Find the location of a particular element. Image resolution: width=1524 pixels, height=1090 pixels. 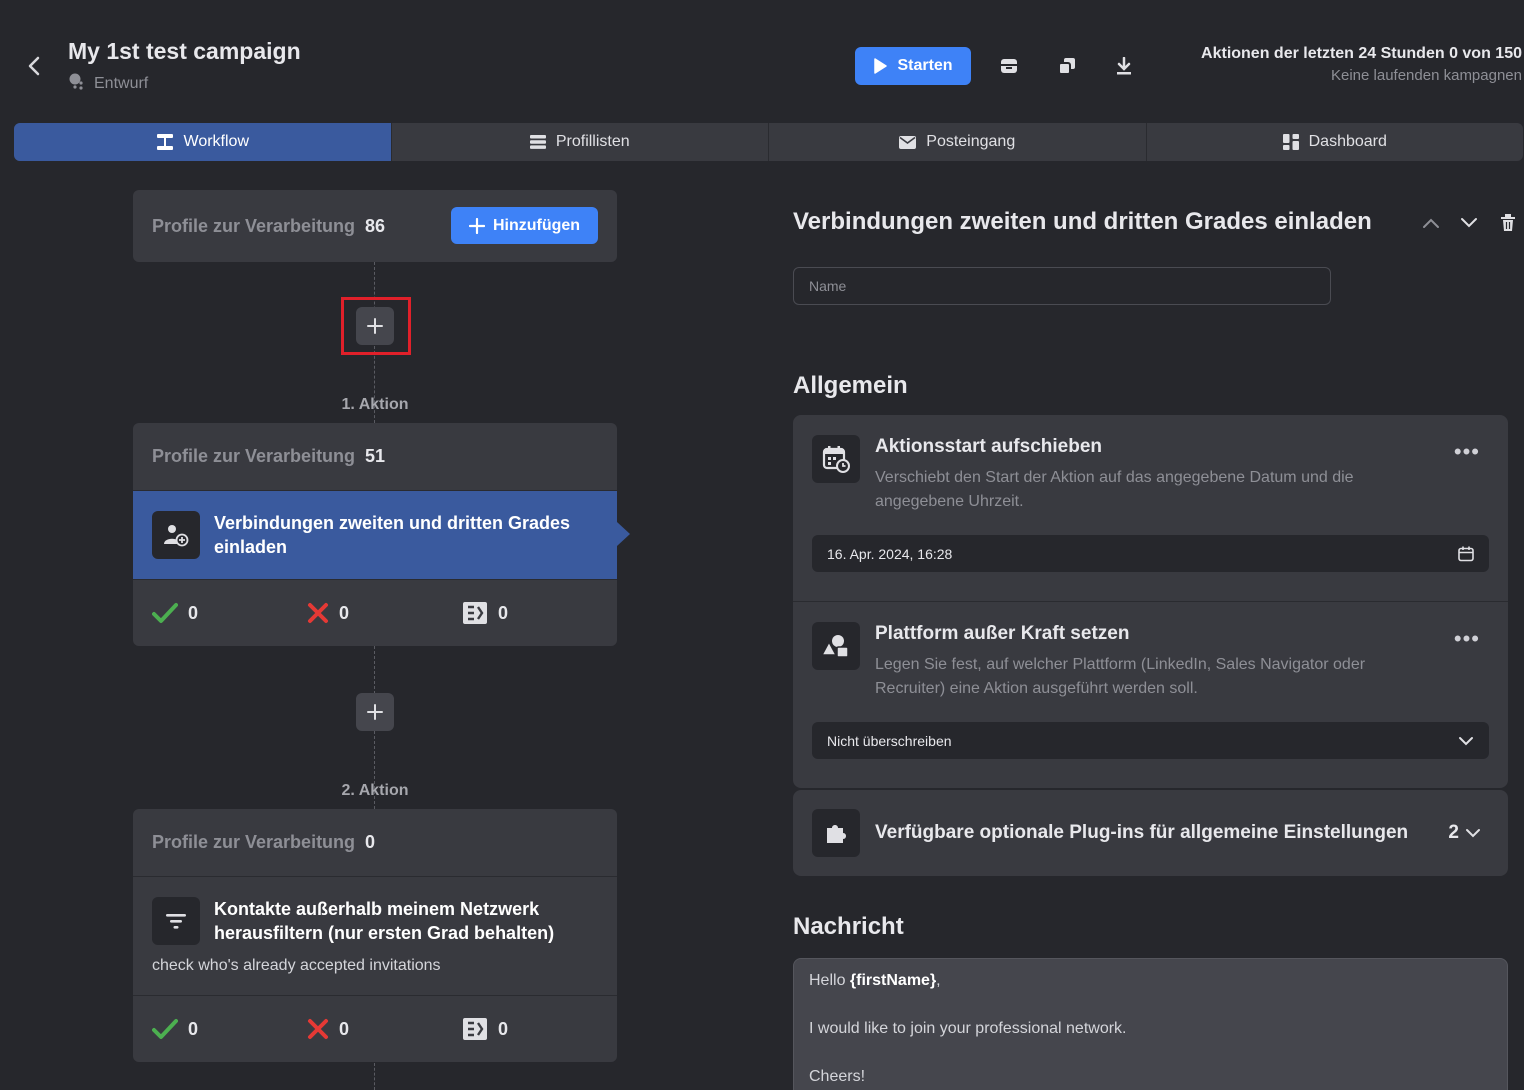

add-label: Hinzufügen is located at coordinates (536, 225).